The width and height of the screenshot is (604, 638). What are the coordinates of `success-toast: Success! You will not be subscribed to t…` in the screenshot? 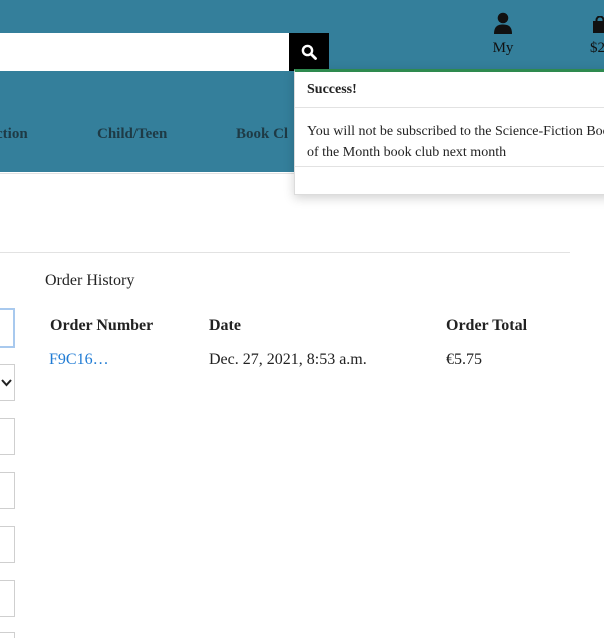 It's located at (449, 132).